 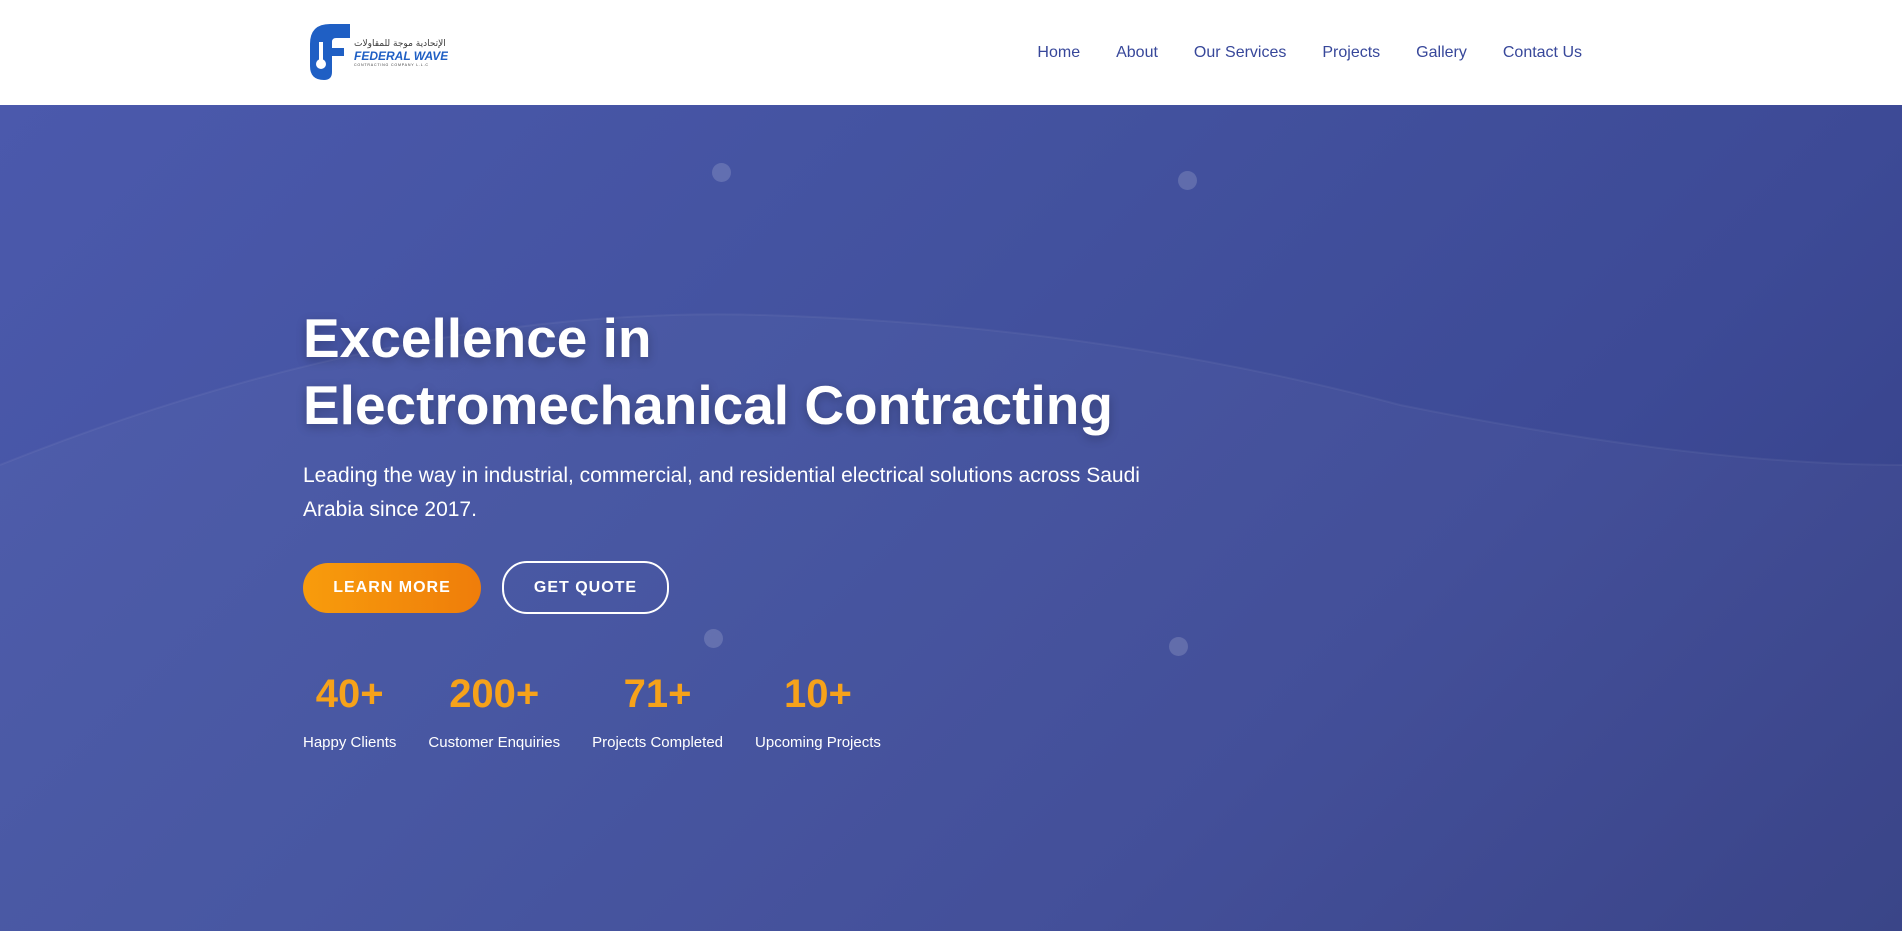 What do you see at coordinates (494, 742) in the screenshot?
I see `stat-label: Customer Enquiries` at bounding box center [494, 742].